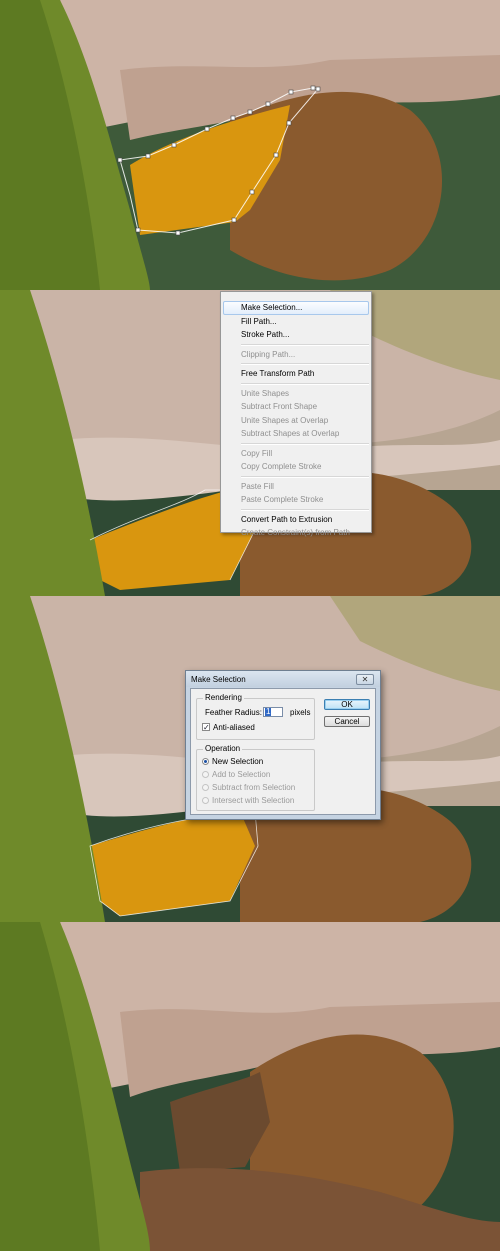 The height and width of the screenshot is (1251, 500). What do you see at coordinates (254, 787) in the screenshot?
I see `subtract-from-selection-label: Subtract from Selection` at bounding box center [254, 787].